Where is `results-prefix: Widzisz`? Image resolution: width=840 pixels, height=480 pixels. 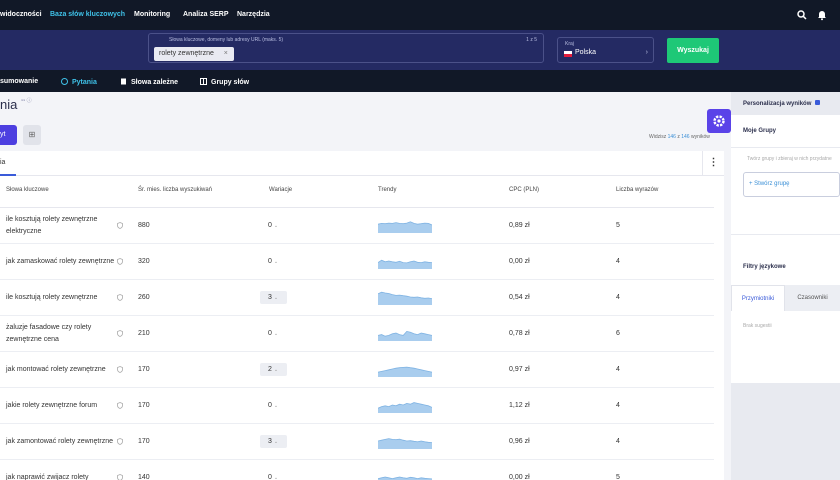 results-prefix: Widzisz is located at coordinates (658, 137).